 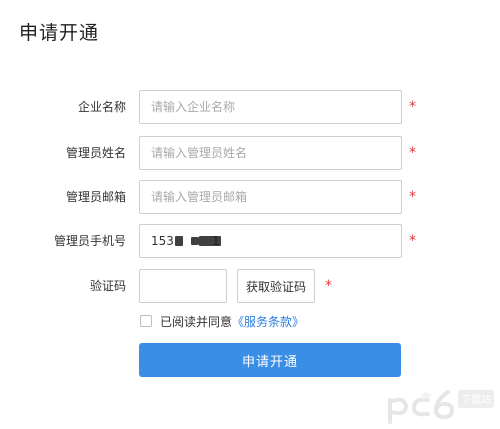 What do you see at coordinates (107, 286) in the screenshot?
I see `captcha-label: 验证码` at bounding box center [107, 286].